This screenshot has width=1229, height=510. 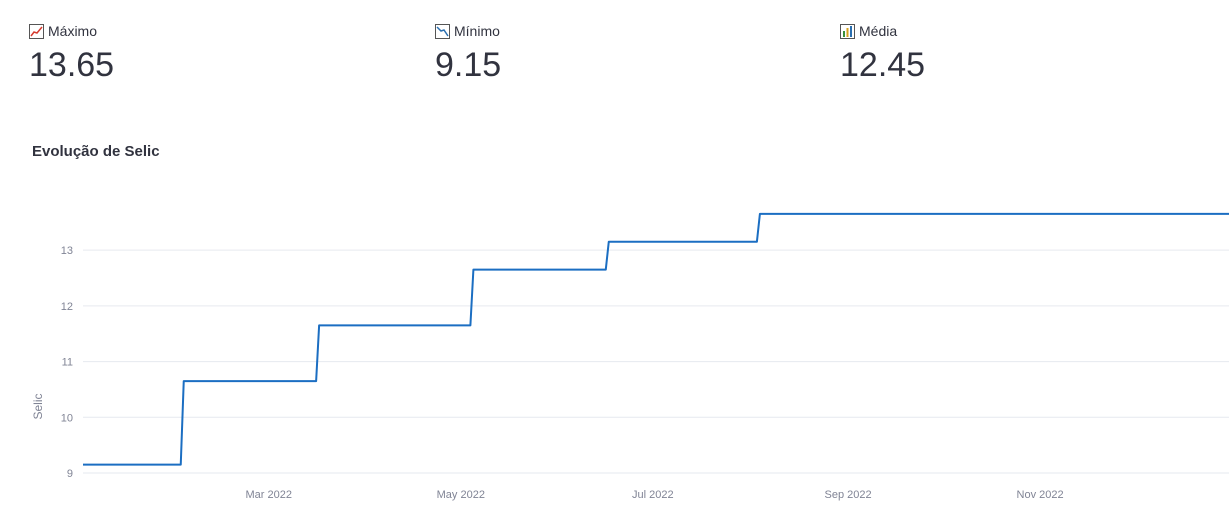 I want to click on y-tick-label: 9, so click(x=70, y=474).